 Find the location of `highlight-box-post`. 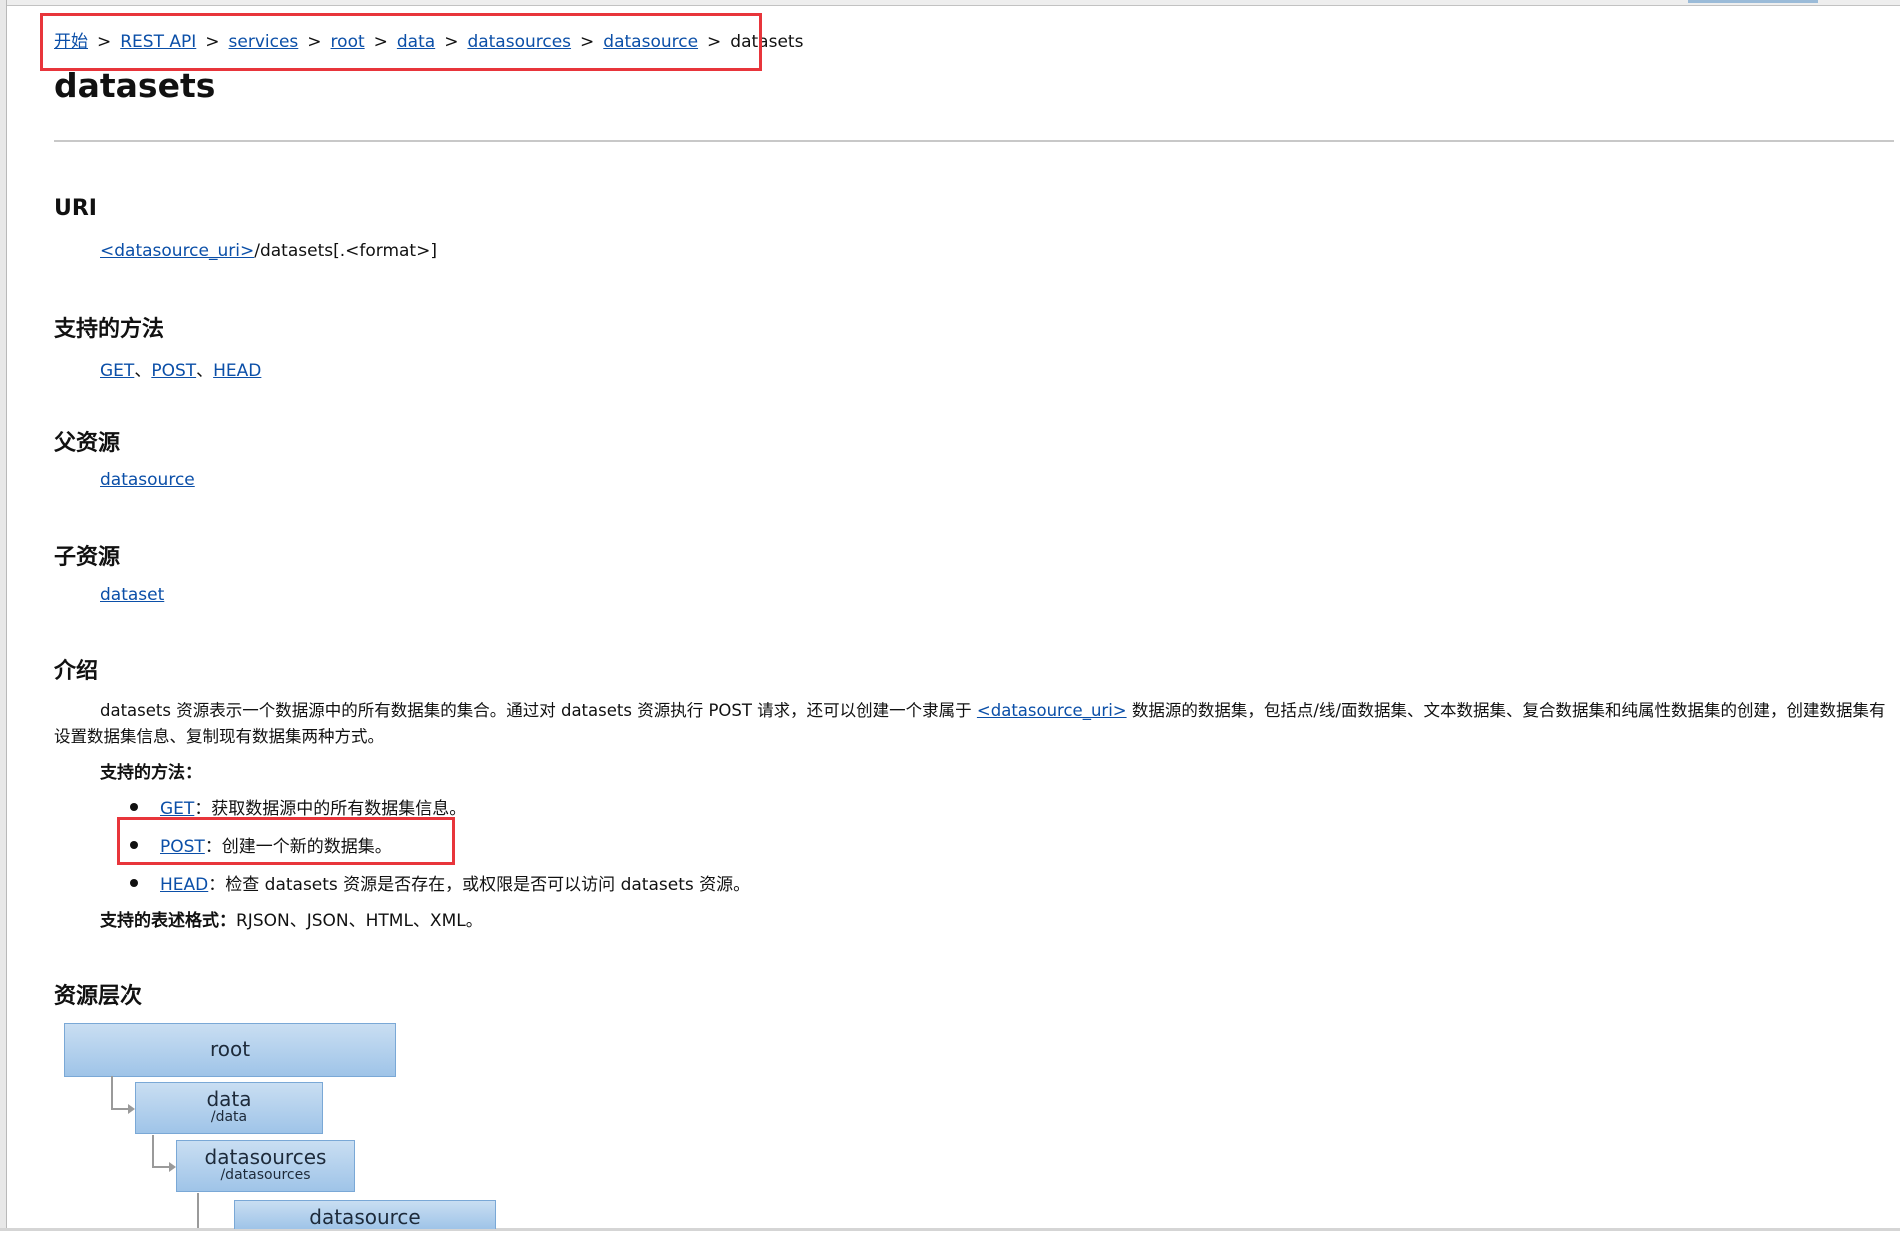

highlight-box-post is located at coordinates (286, 841).